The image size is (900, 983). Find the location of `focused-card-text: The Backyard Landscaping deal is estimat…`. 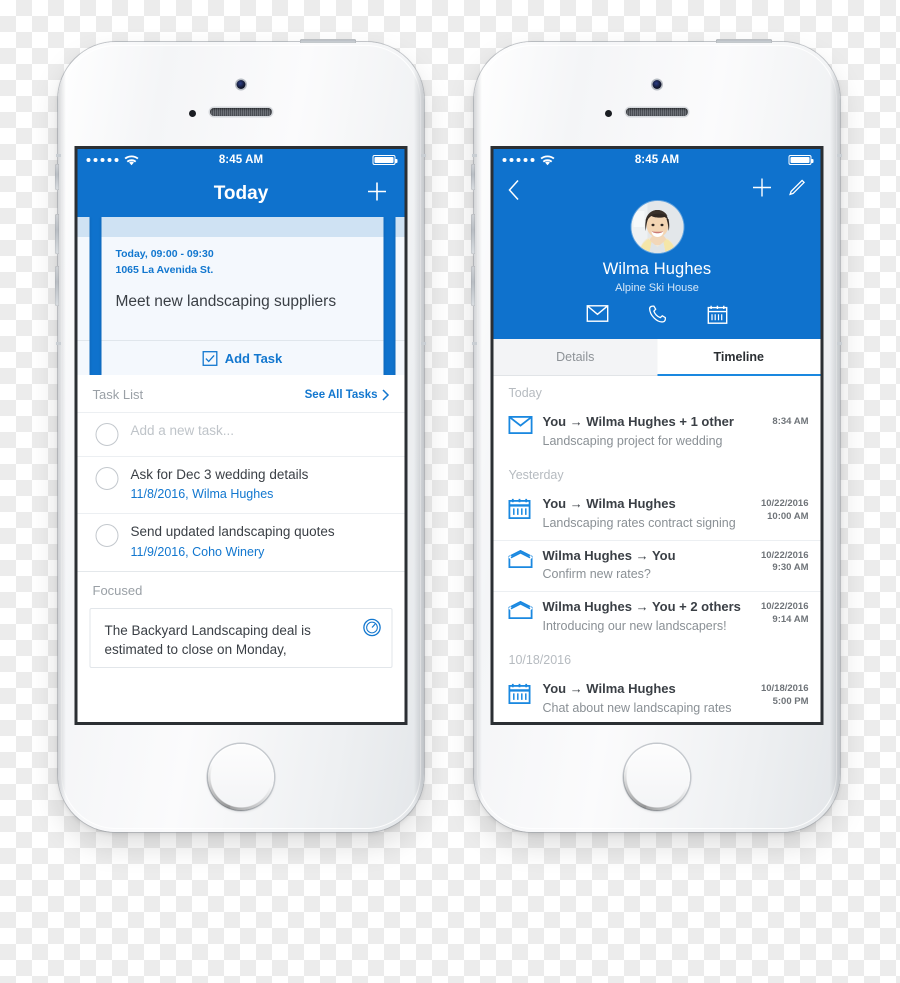

focused-card-text: The Backyard Landscaping deal is estimat… is located at coordinates (207, 639).